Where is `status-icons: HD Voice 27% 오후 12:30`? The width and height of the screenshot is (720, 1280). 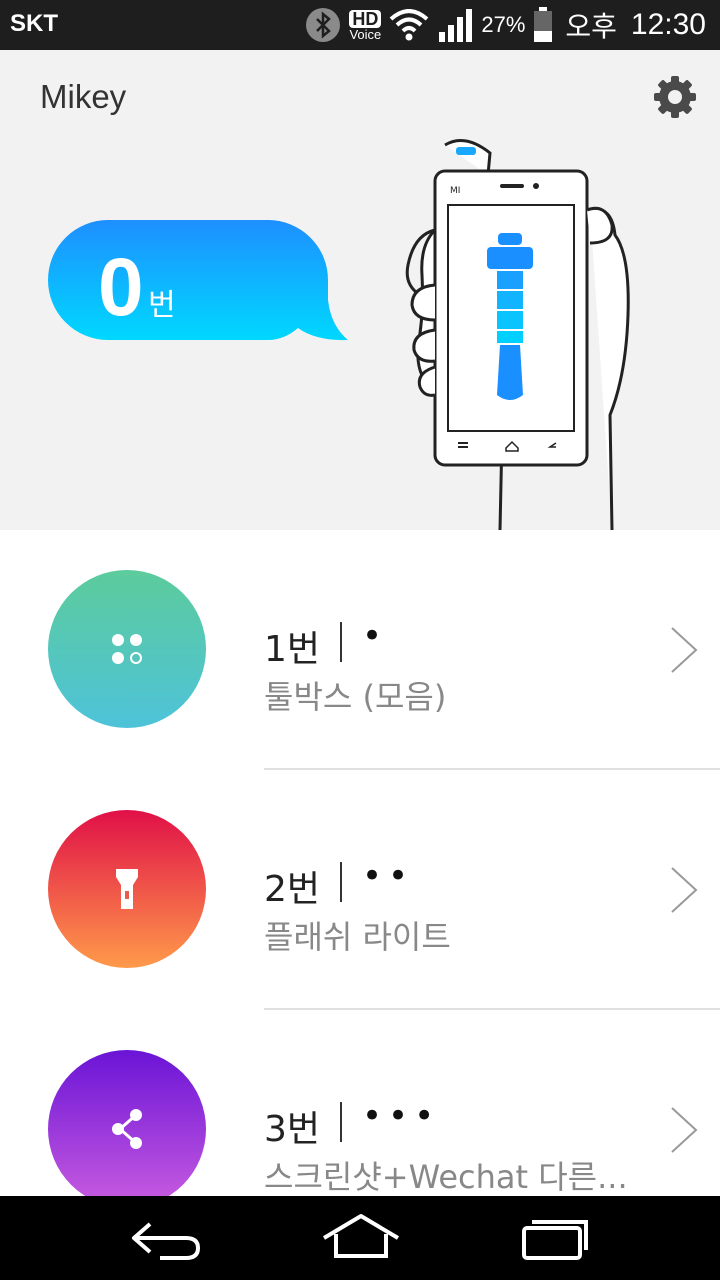 status-icons: HD Voice 27% 오후 12:30 is located at coordinates (505, 25).